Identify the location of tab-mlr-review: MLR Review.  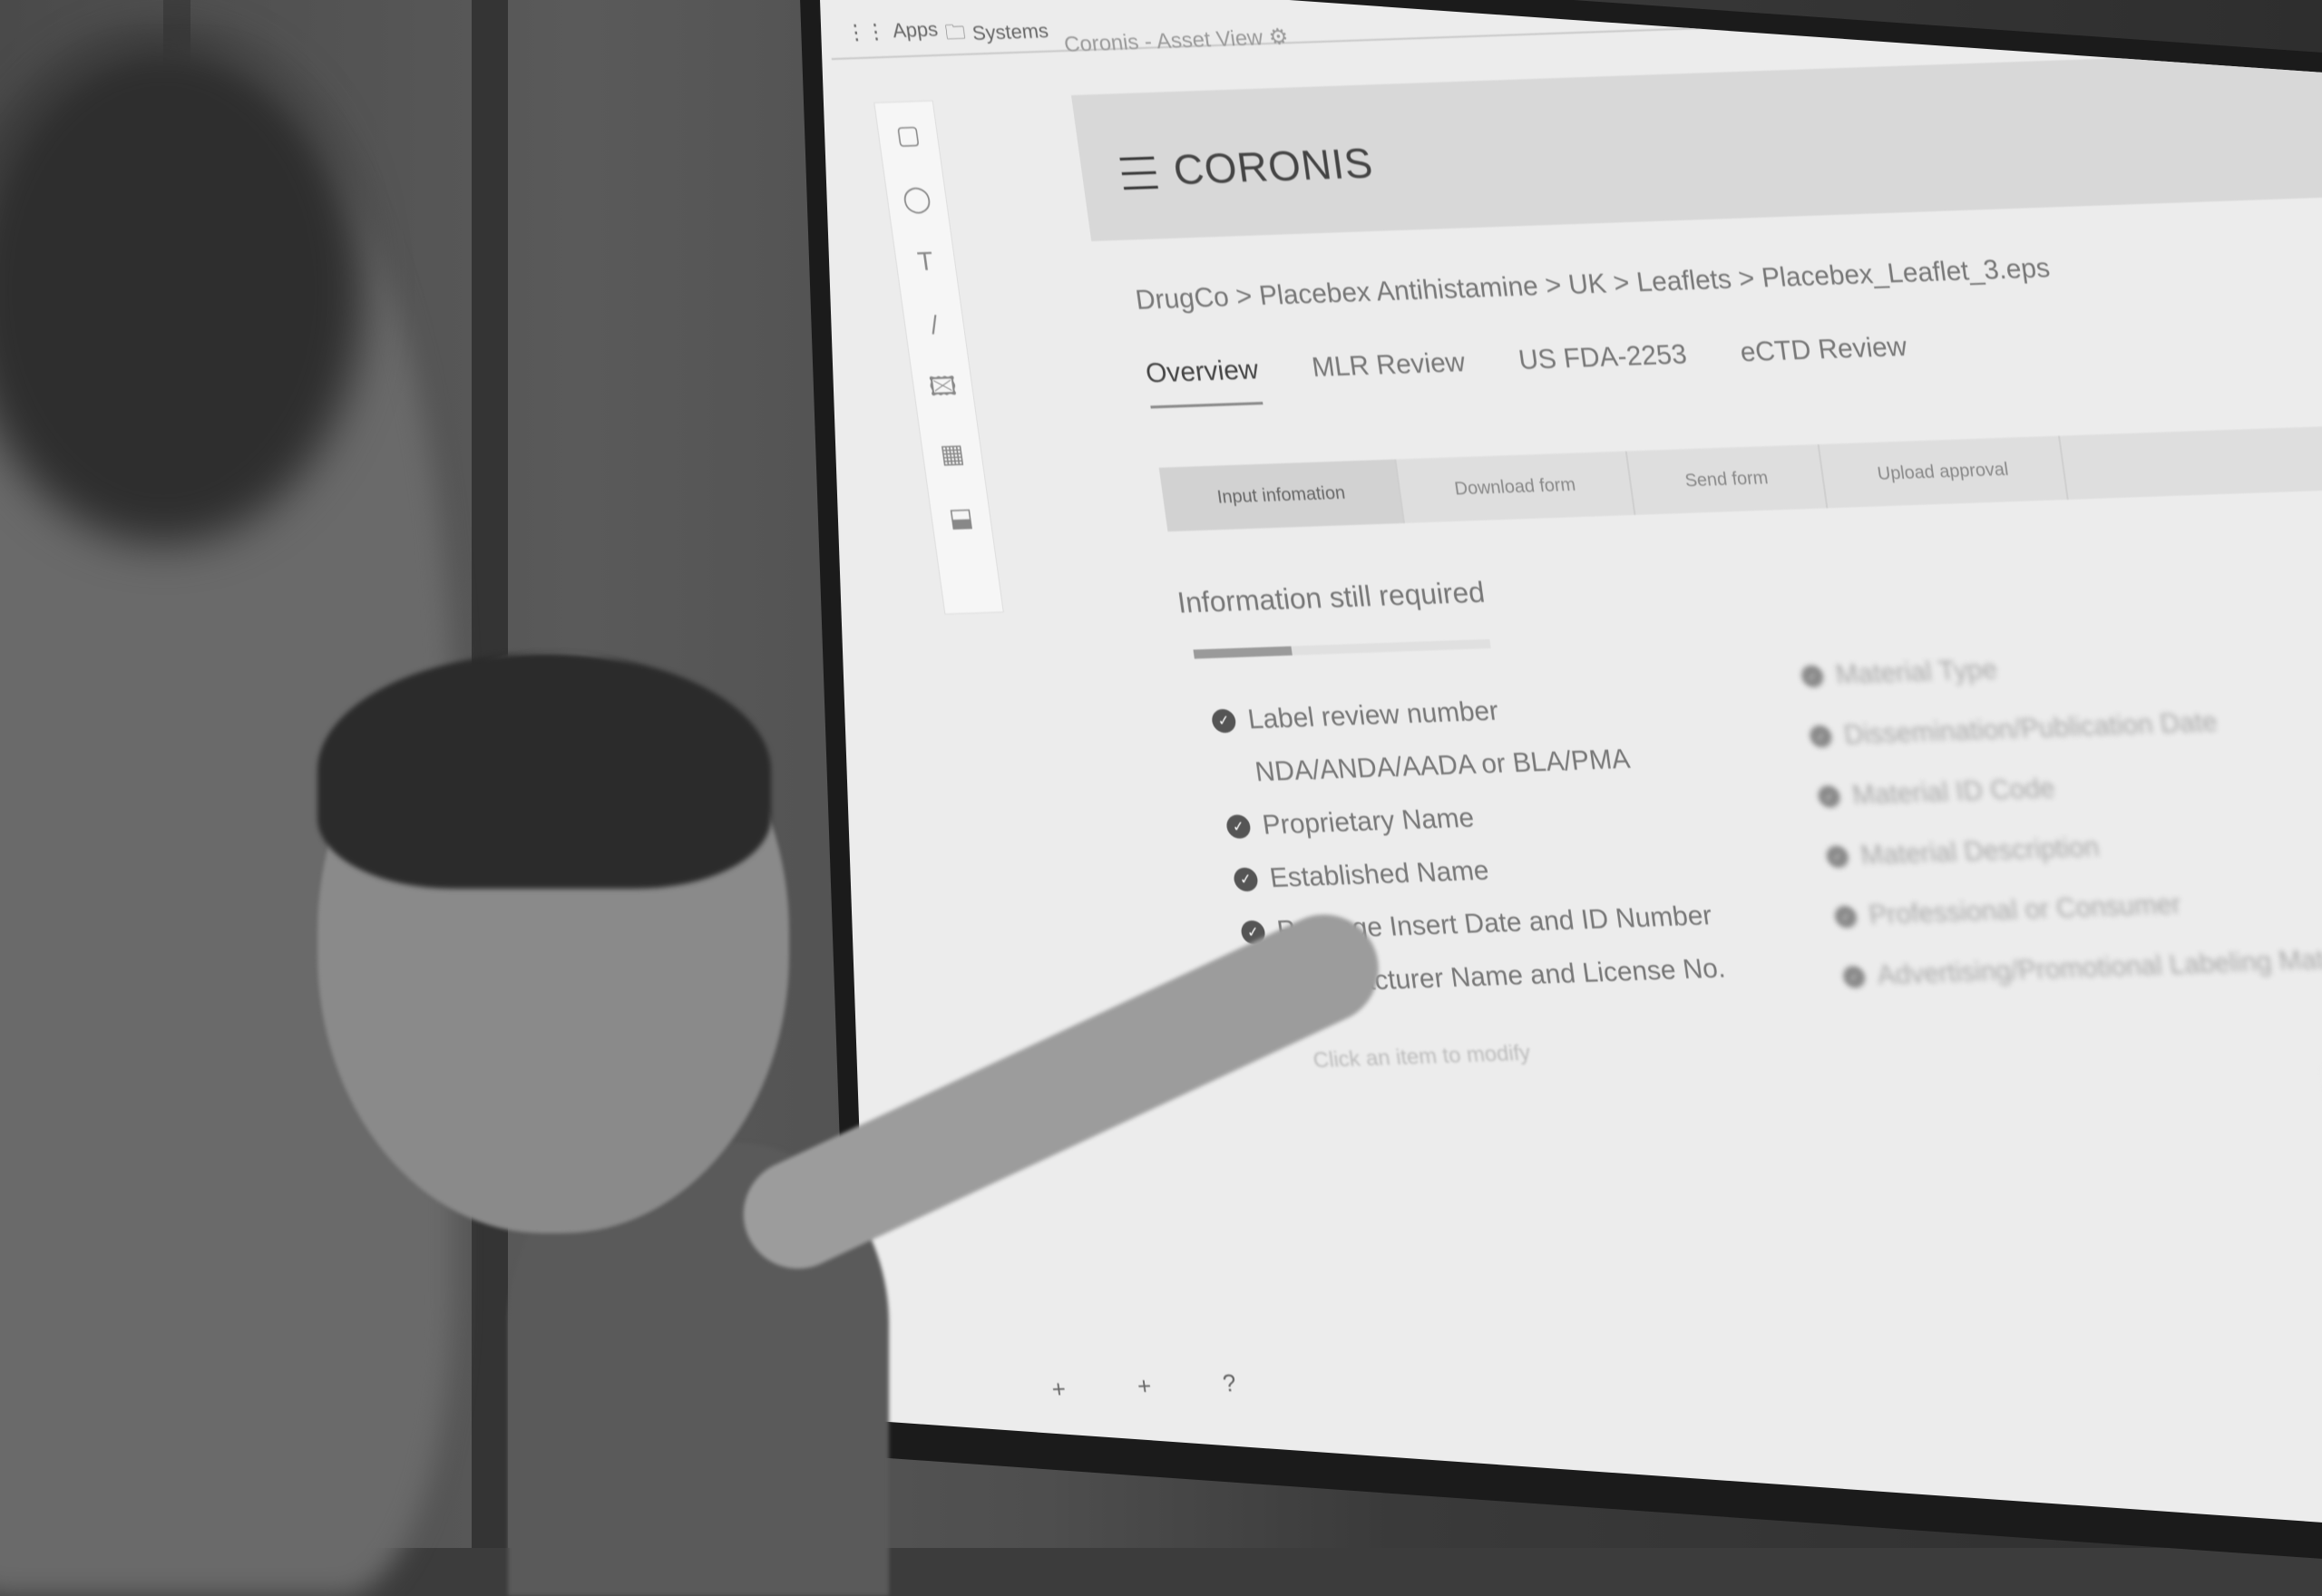
(1389, 375).